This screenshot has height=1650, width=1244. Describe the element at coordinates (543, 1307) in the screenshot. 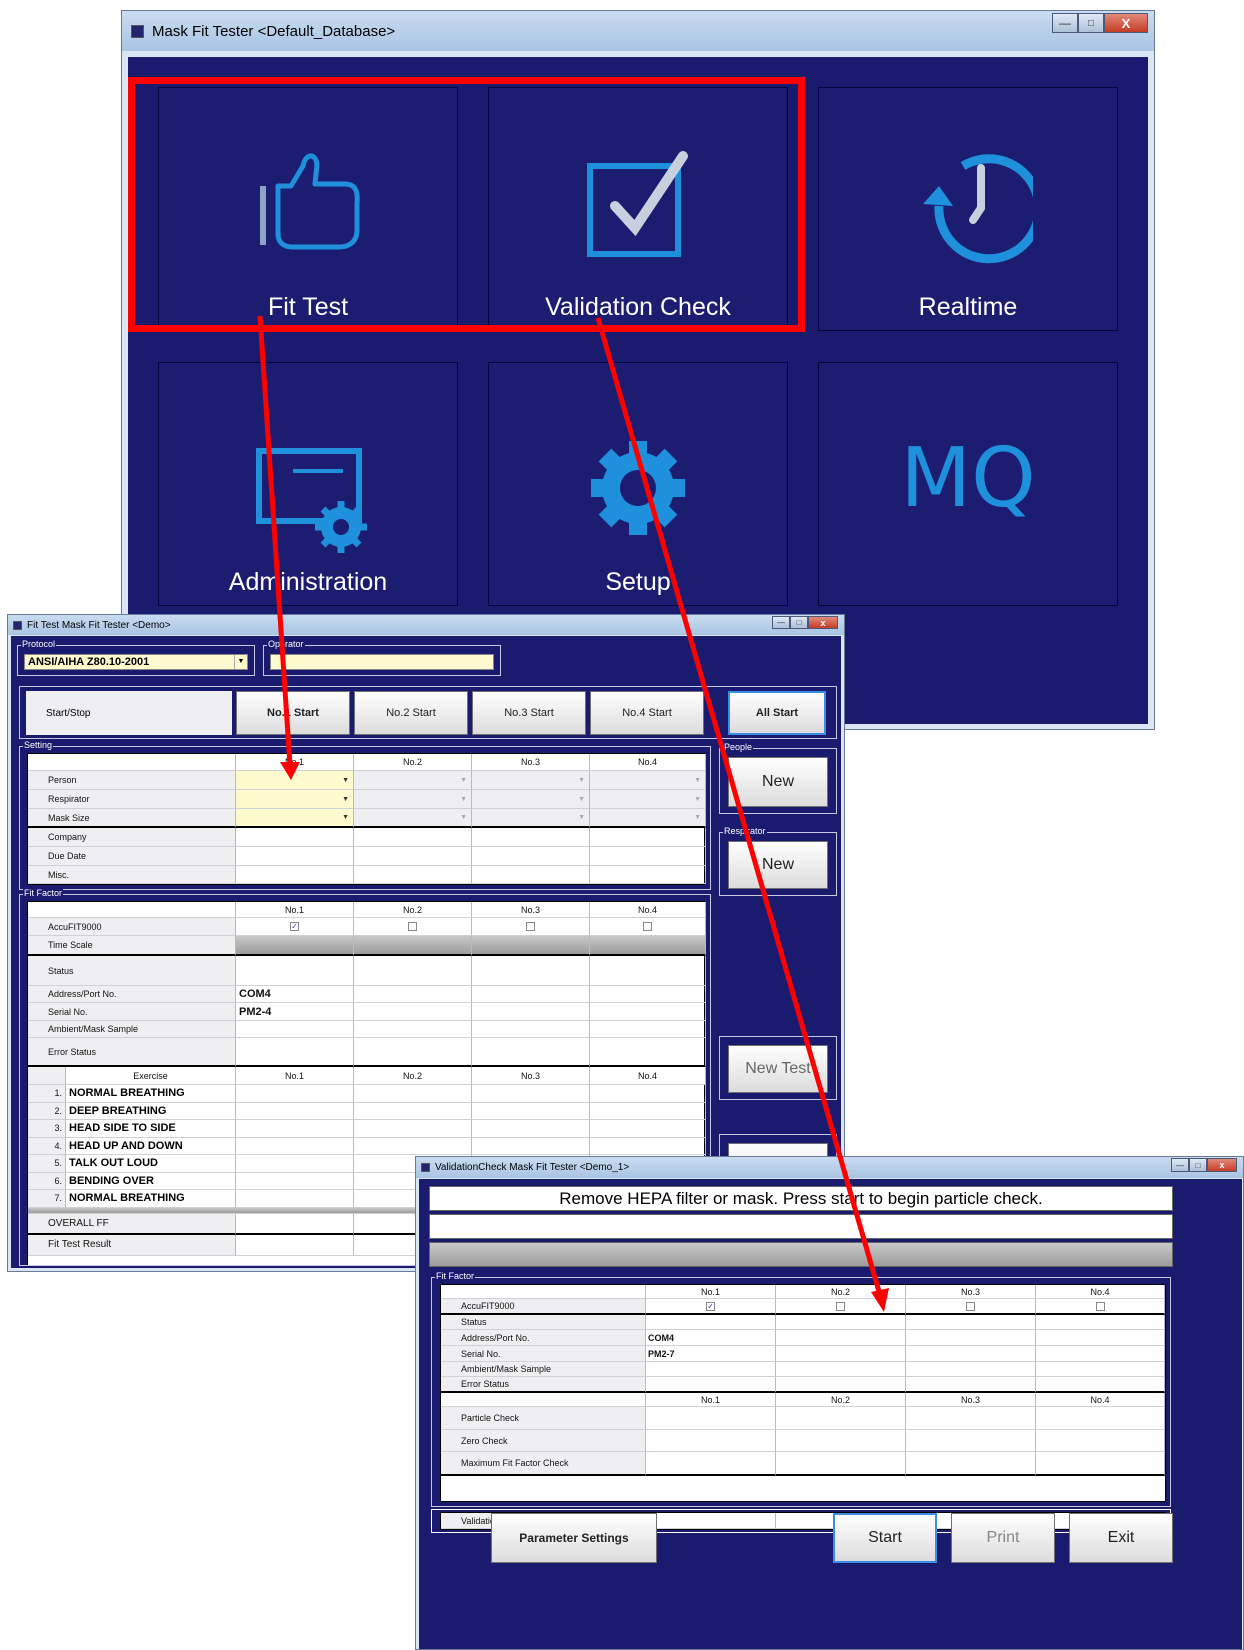

I see `vc-device-label: AccuFIT9000` at that location.